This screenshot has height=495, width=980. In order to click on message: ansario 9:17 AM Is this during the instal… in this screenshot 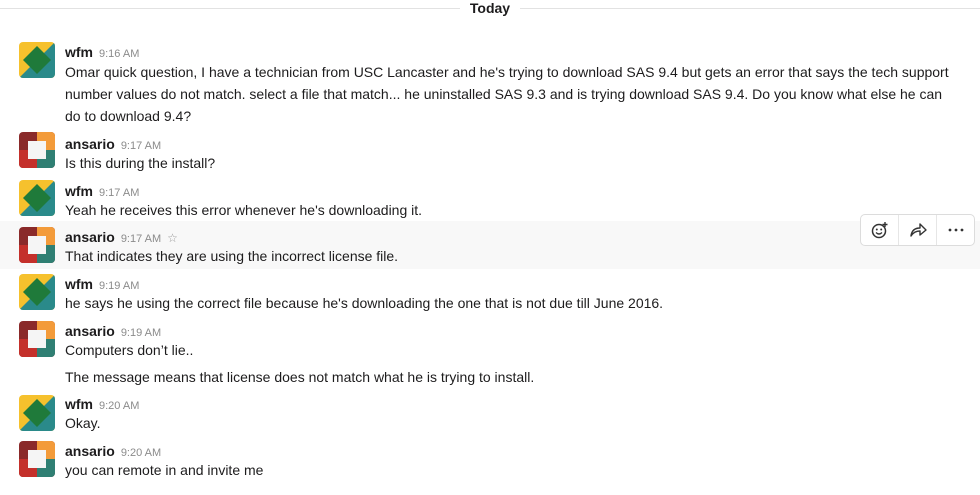, I will do `click(490, 151)`.